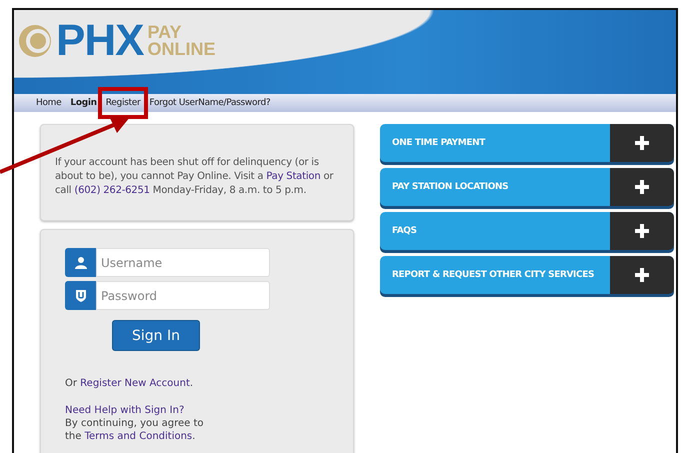  I want to click on terms-text: By continuing, you agree to the Terms and Conditions., so click(135, 430).